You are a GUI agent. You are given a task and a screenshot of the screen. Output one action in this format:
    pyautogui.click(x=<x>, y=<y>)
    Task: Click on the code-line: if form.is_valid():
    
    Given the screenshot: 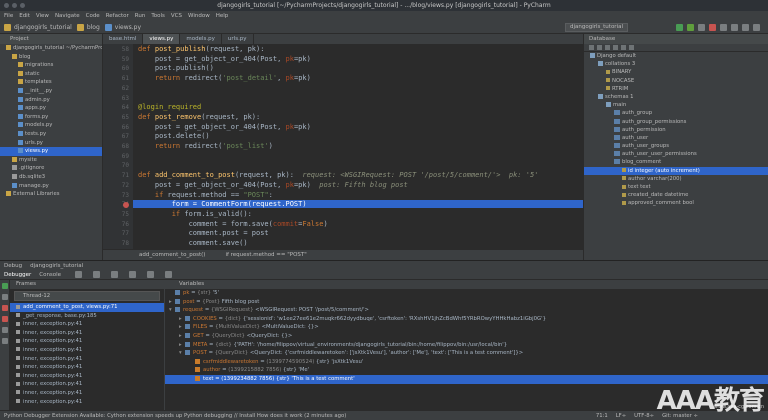 What is the action you would take?
    pyautogui.click(x=195, y=214)
    